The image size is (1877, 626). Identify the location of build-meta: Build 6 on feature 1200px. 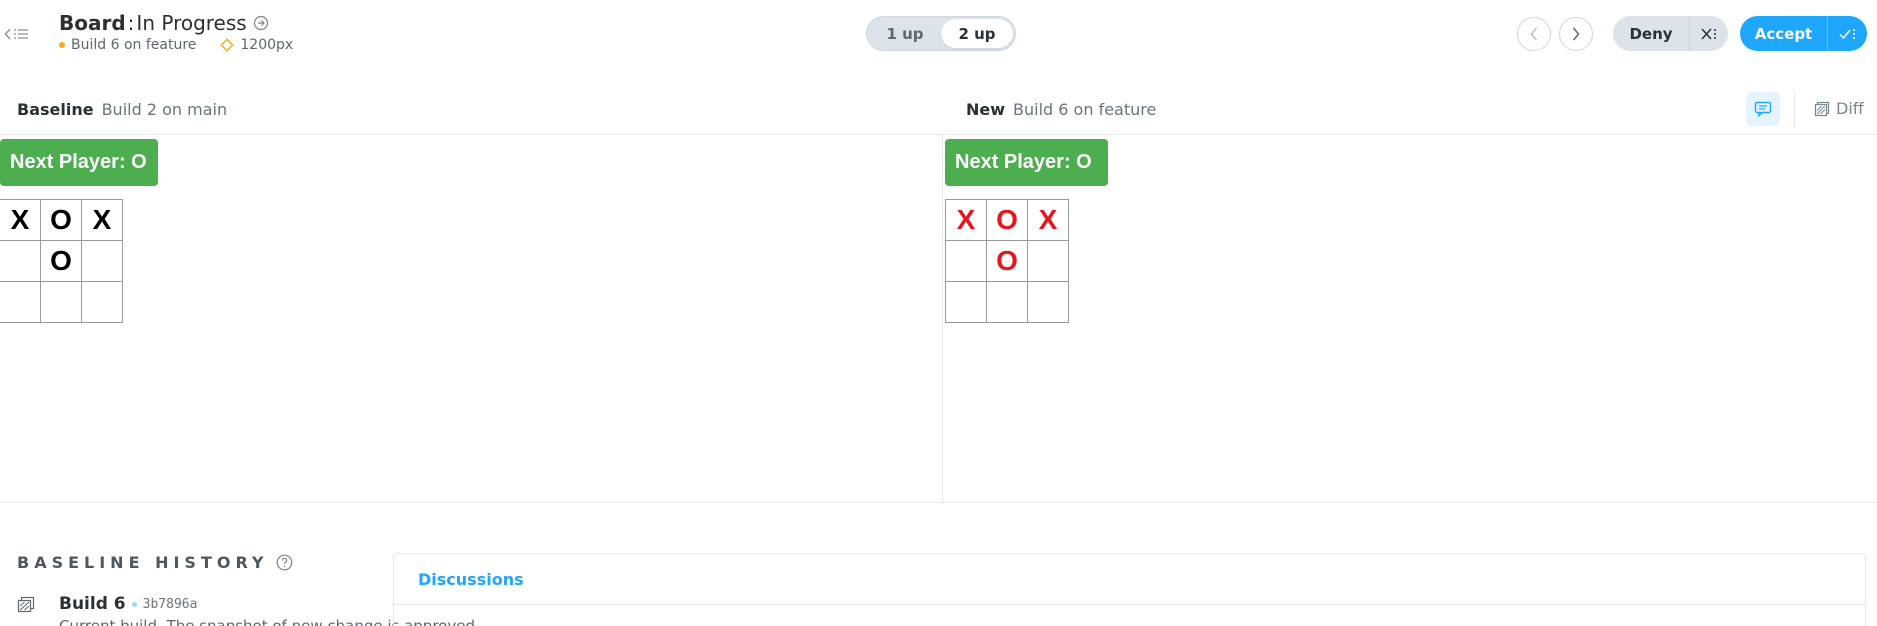
(176, 45).